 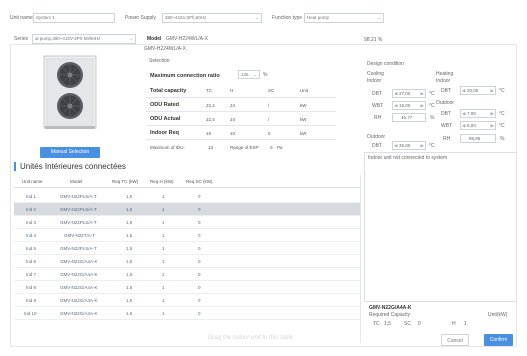 I want to click on table-row: Ind 3 GMV-N22PLS/A-T 1,5 1 0, so click(x=187, y=222).